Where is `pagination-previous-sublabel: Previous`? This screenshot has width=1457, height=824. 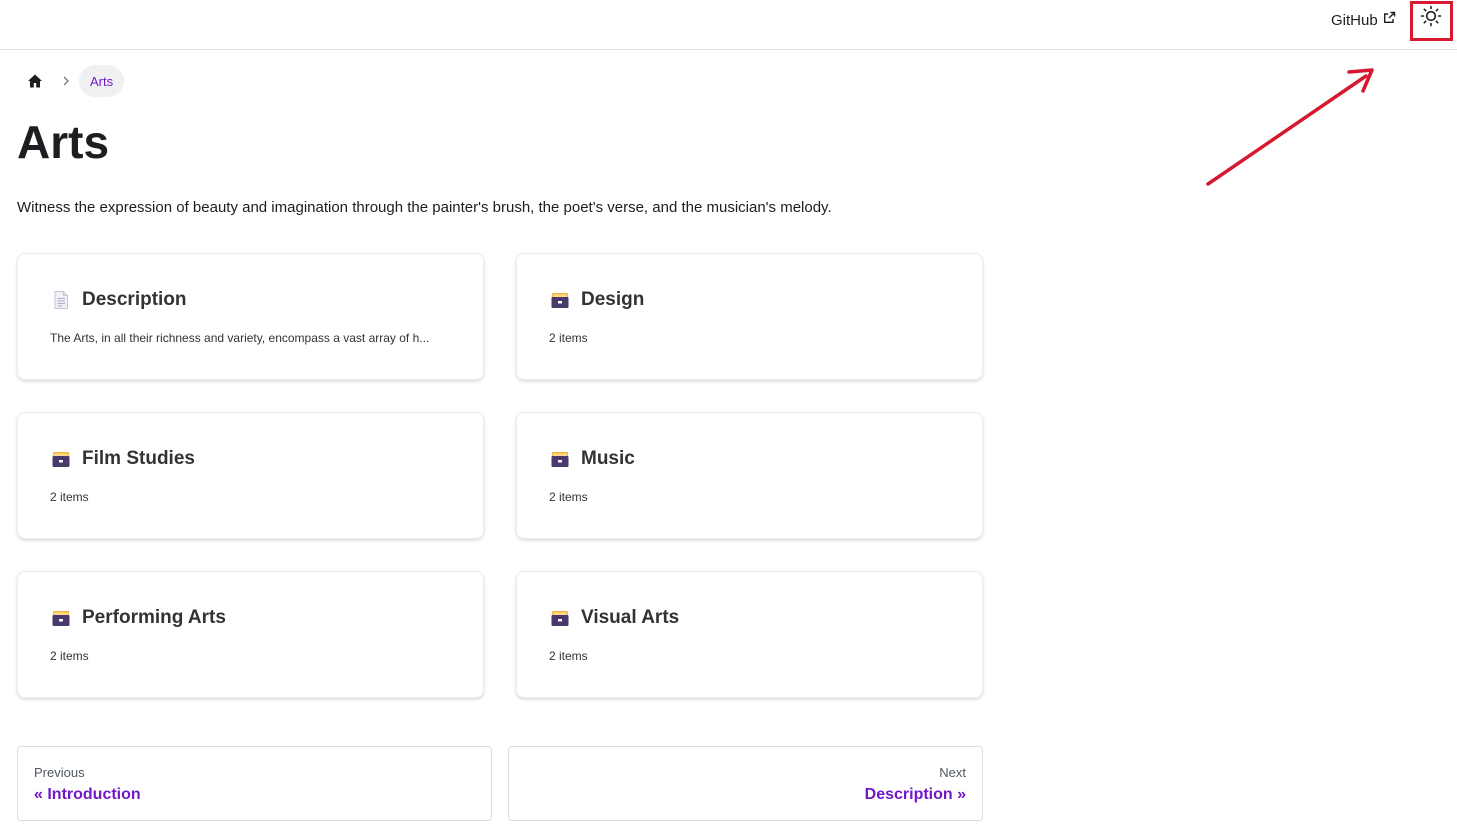 pagination-previous-sublabel: Previous is located at coordinates (59, 772).